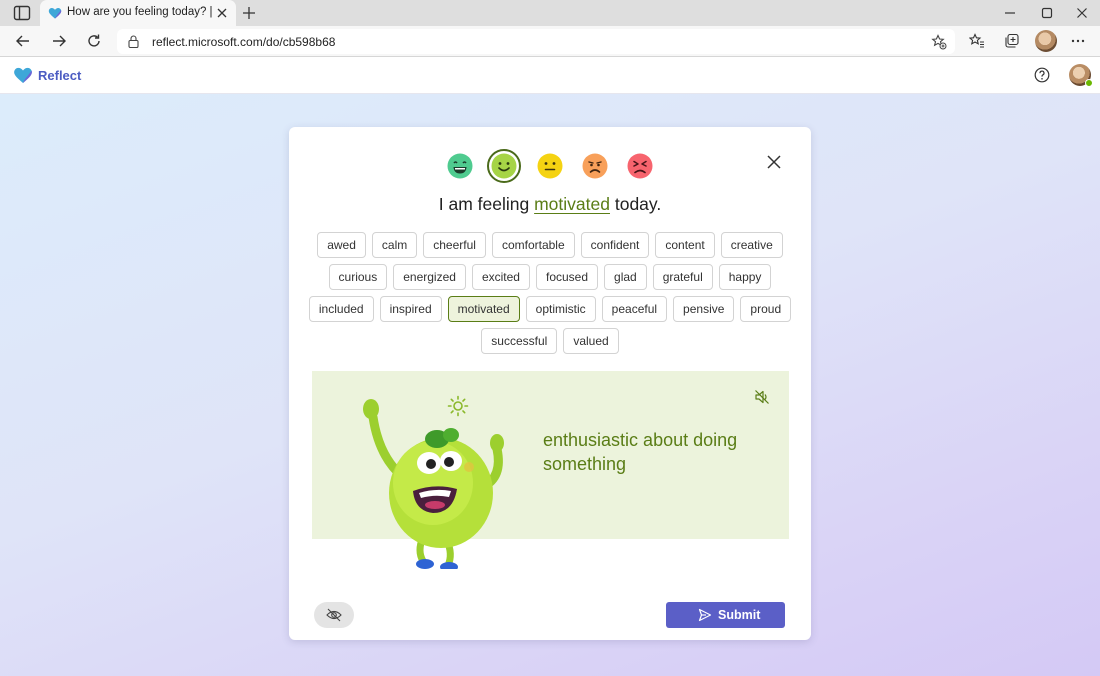 The width and height of the screenshot is (1100, 676). Describe the element at coordinates (705, 615) in the screenshot. I see `send-icon` at that location.